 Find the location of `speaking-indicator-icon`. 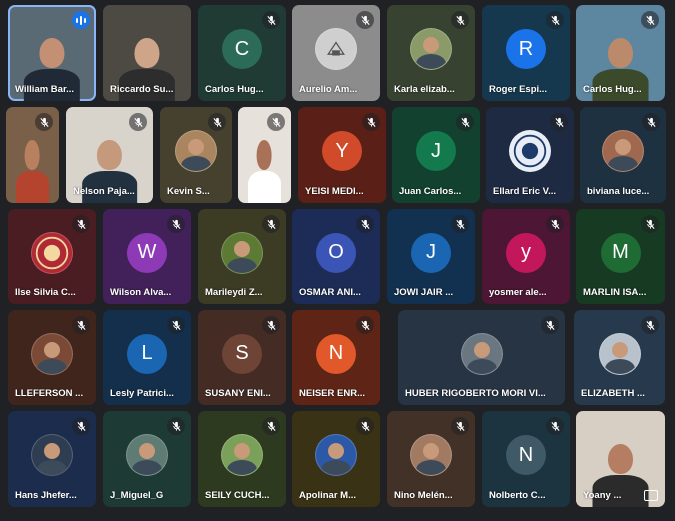

speaking-indicator-icon is located at coordinates (81, 20).